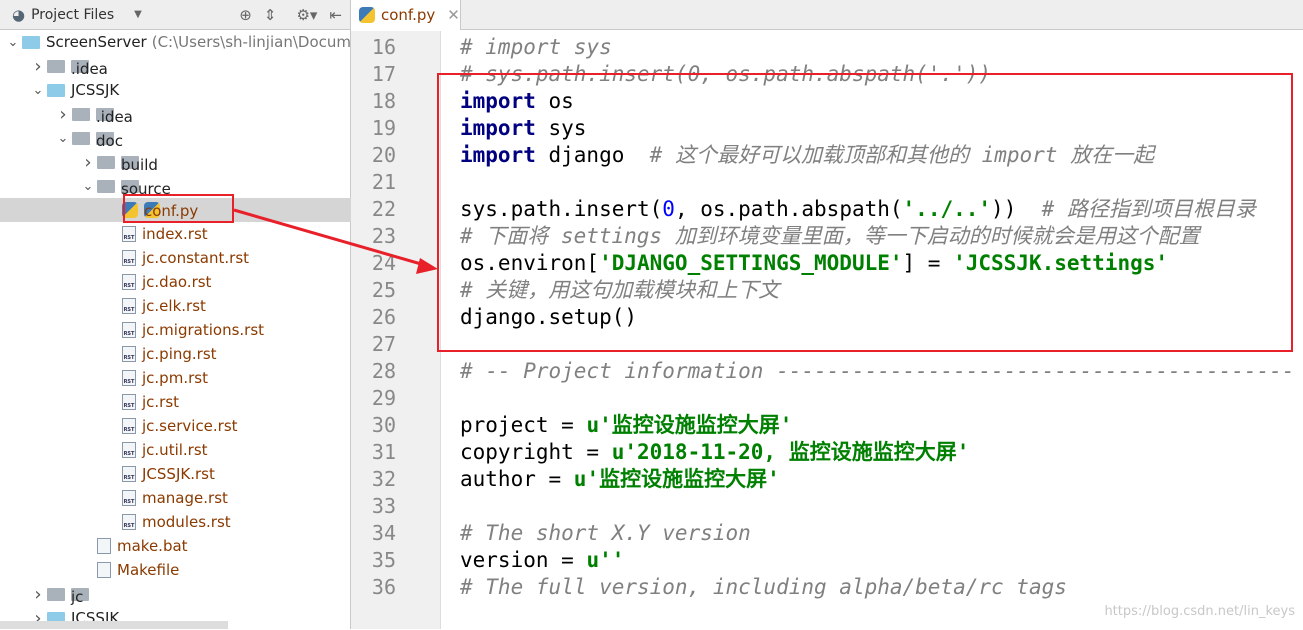  What do you see at coordinates (1199, 611) in the screenshot?
I see `watermark: https://blog.csdn.net/lin_keys` at bounding box center [1199, 611].